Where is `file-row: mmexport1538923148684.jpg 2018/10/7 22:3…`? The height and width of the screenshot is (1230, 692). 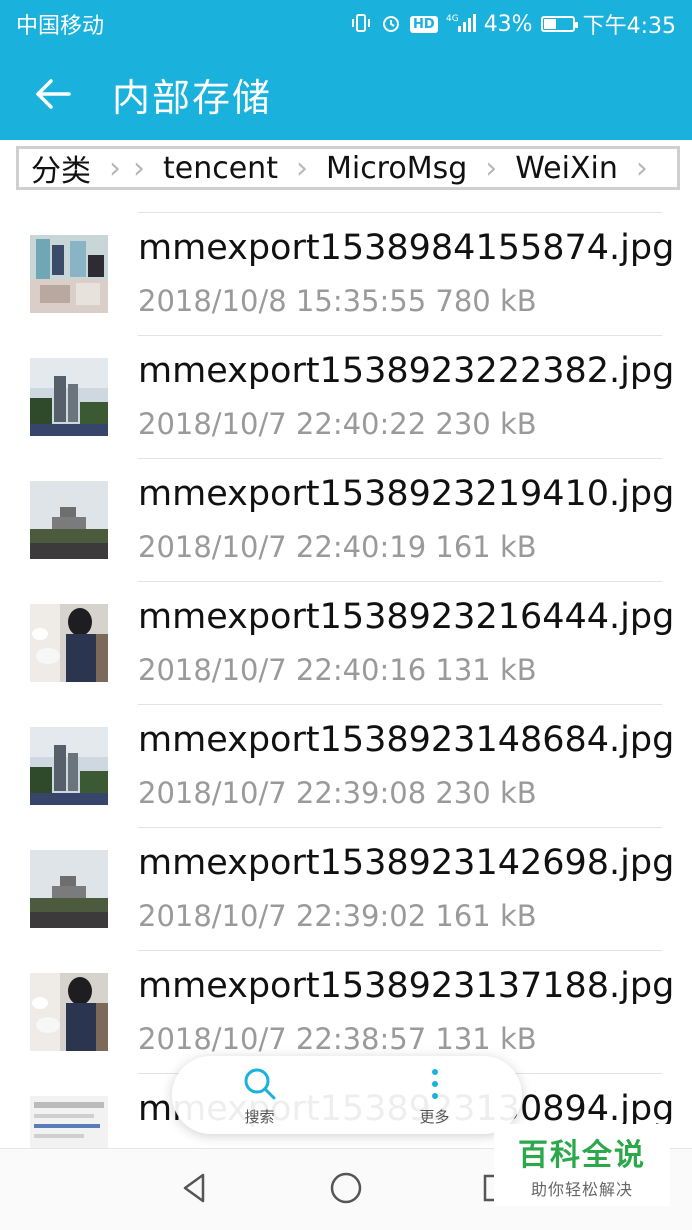 file-row: mmexport1538923148684.jpg 2018/10/7 22:3… is located at coordinates (346, 765).